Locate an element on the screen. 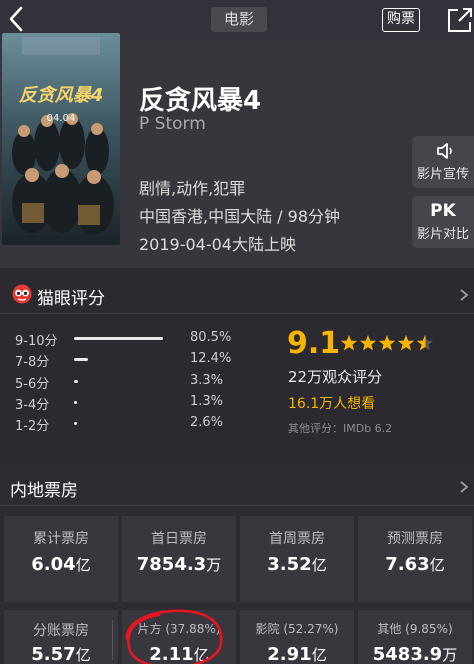 This screenshot has width=474, height=664. compare-button: PK 影片对比 is located at coordinates (443, 222).